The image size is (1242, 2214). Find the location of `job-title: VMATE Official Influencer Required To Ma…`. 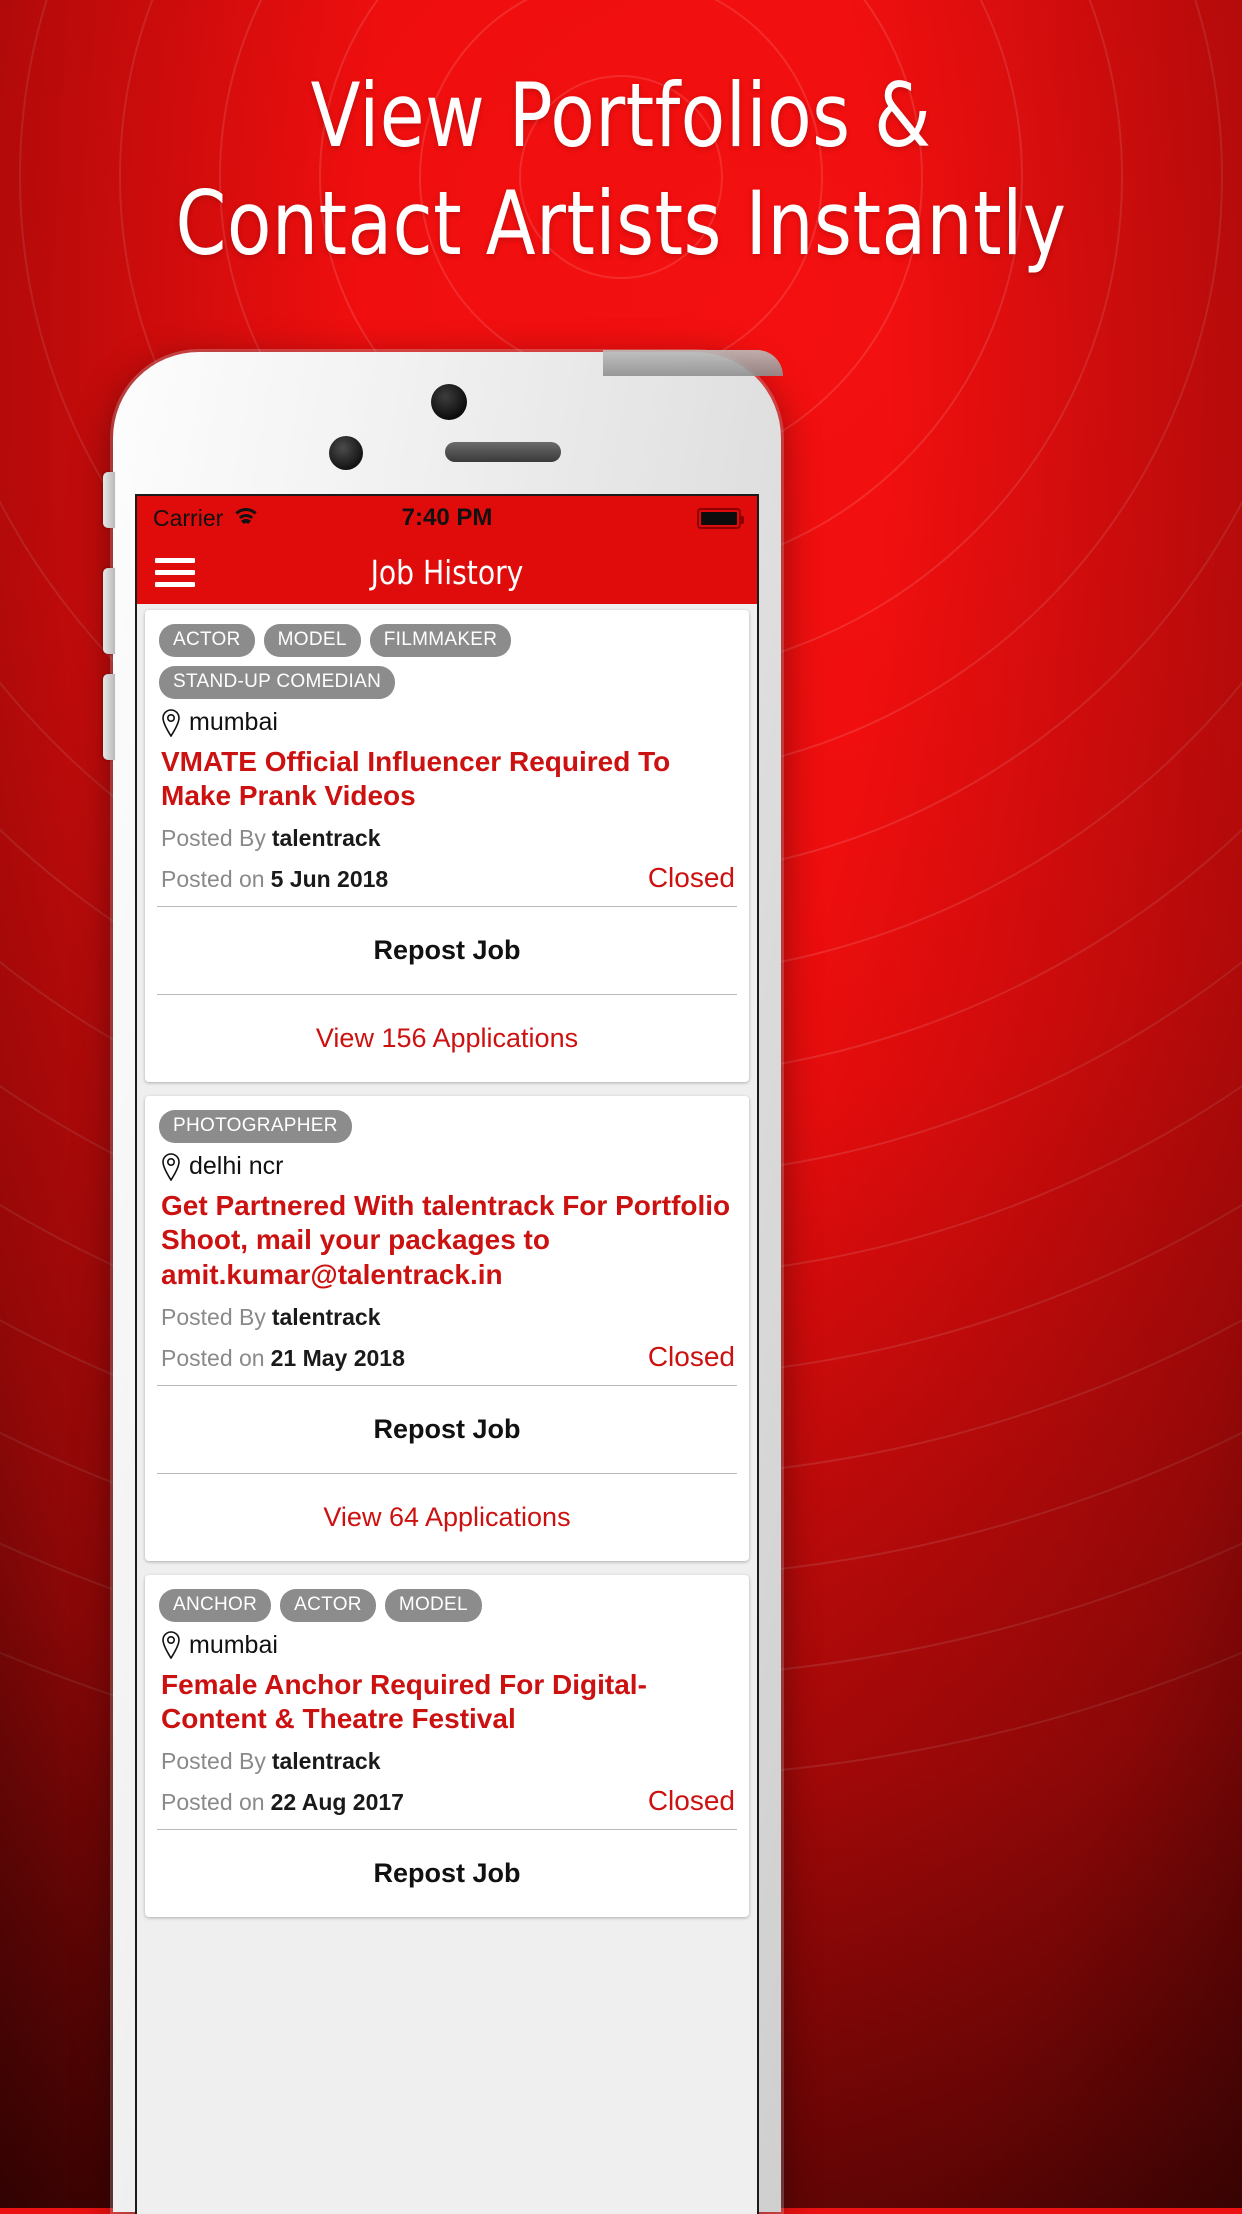

job-title: VMATE Official Influencer Required To Ma… is located at coordinates (448, 779).